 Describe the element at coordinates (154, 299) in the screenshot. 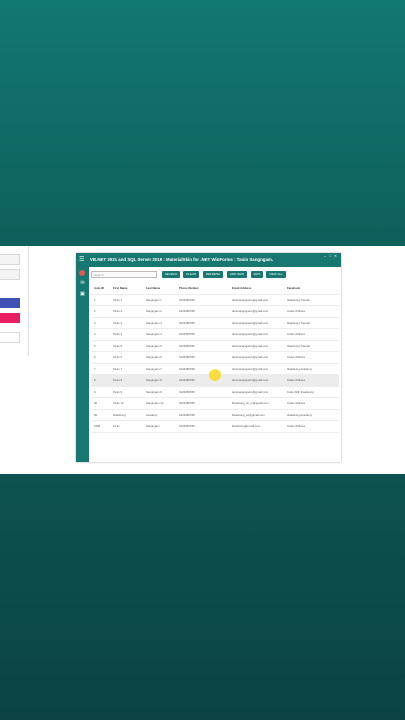

I see `table-cell: Sangngam 1` at that location.